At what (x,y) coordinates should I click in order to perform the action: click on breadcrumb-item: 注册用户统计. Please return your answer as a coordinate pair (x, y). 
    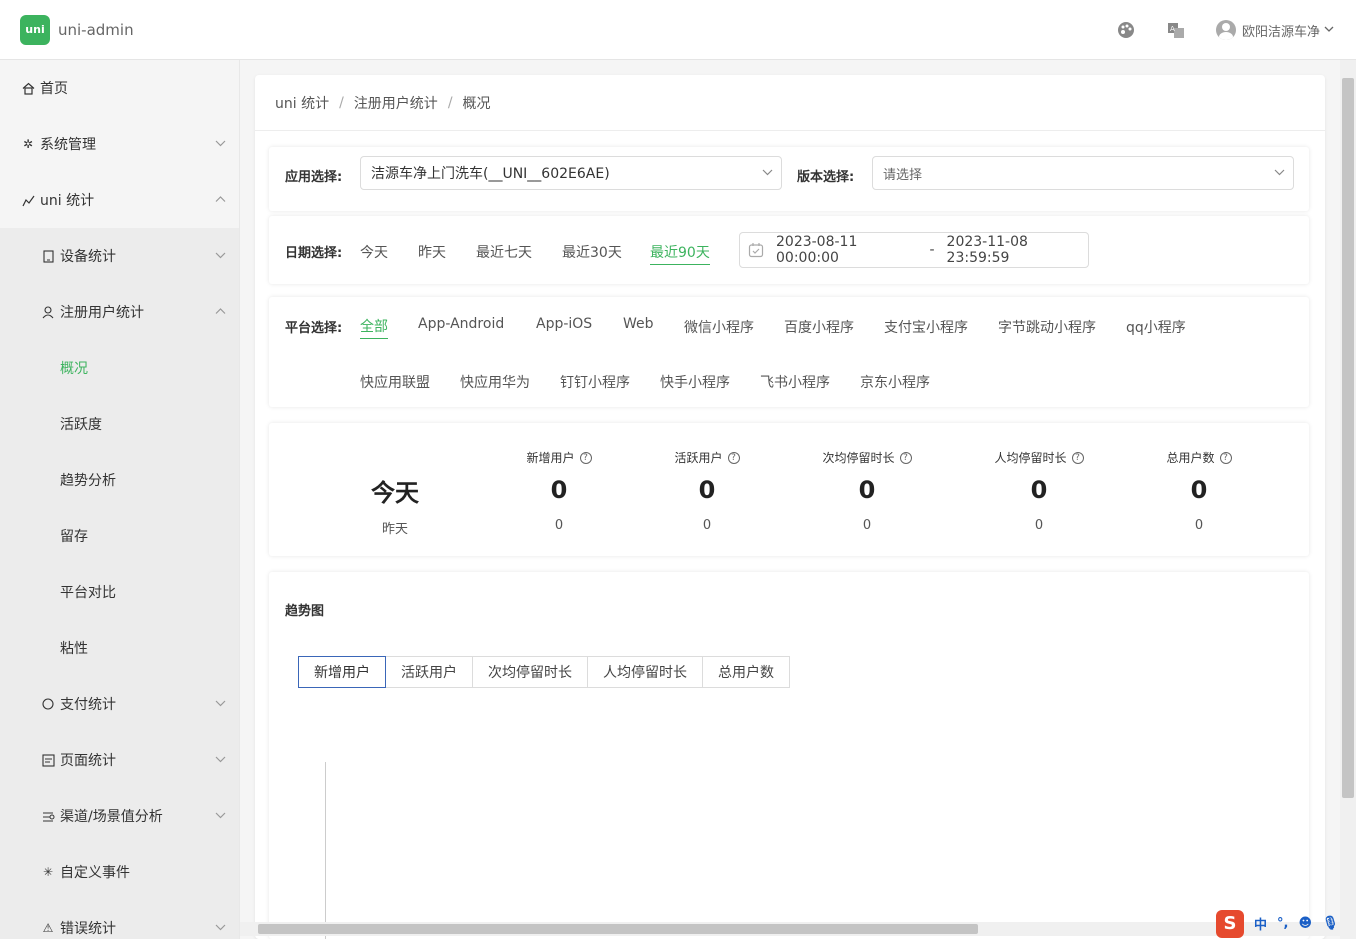
    Looking at the image, I should click on (396, 103).